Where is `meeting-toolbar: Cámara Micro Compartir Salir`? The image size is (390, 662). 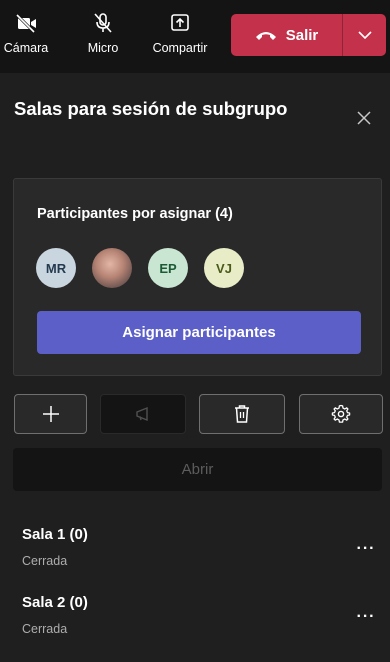 meeting-toolbar: Cámara Micro Compartir Salir is located at coordinates (195, 36).